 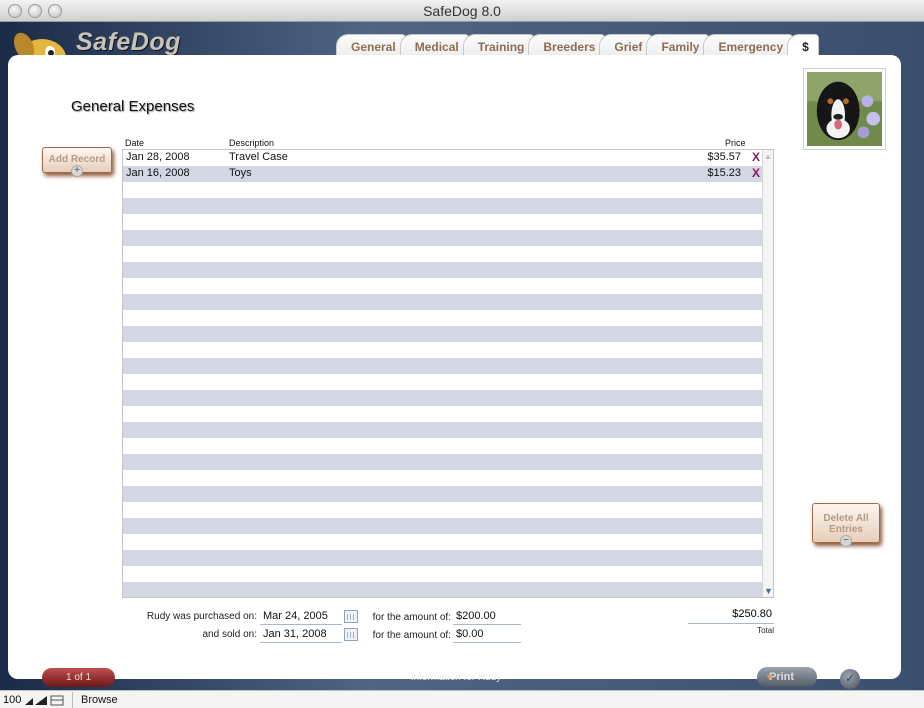 I want to click on scroll-up-icon: ▲, so click(x=768, y=156).